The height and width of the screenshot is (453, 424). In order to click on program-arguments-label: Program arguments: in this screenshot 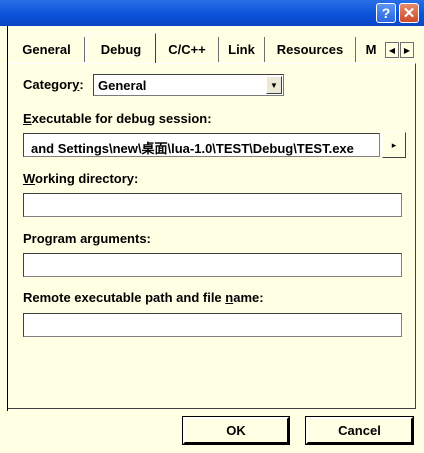, I will do `click(87, 238)`.